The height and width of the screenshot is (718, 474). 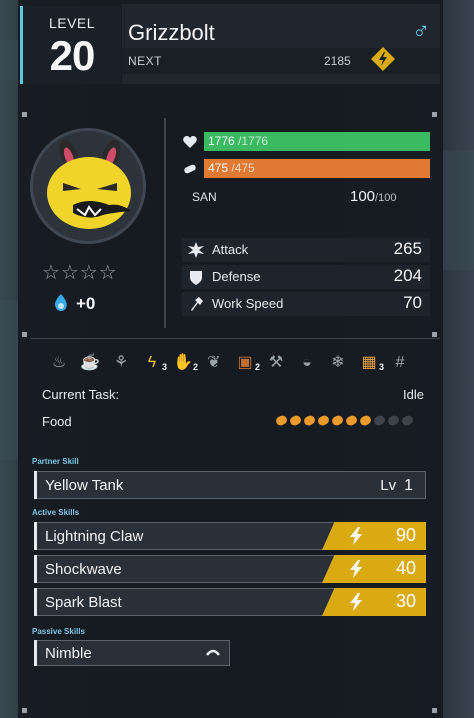 What do you see at coordinates (154, 363) in the screenshot?
I see `electricity-icon: ϟ3` at bounding box center [154, 363].